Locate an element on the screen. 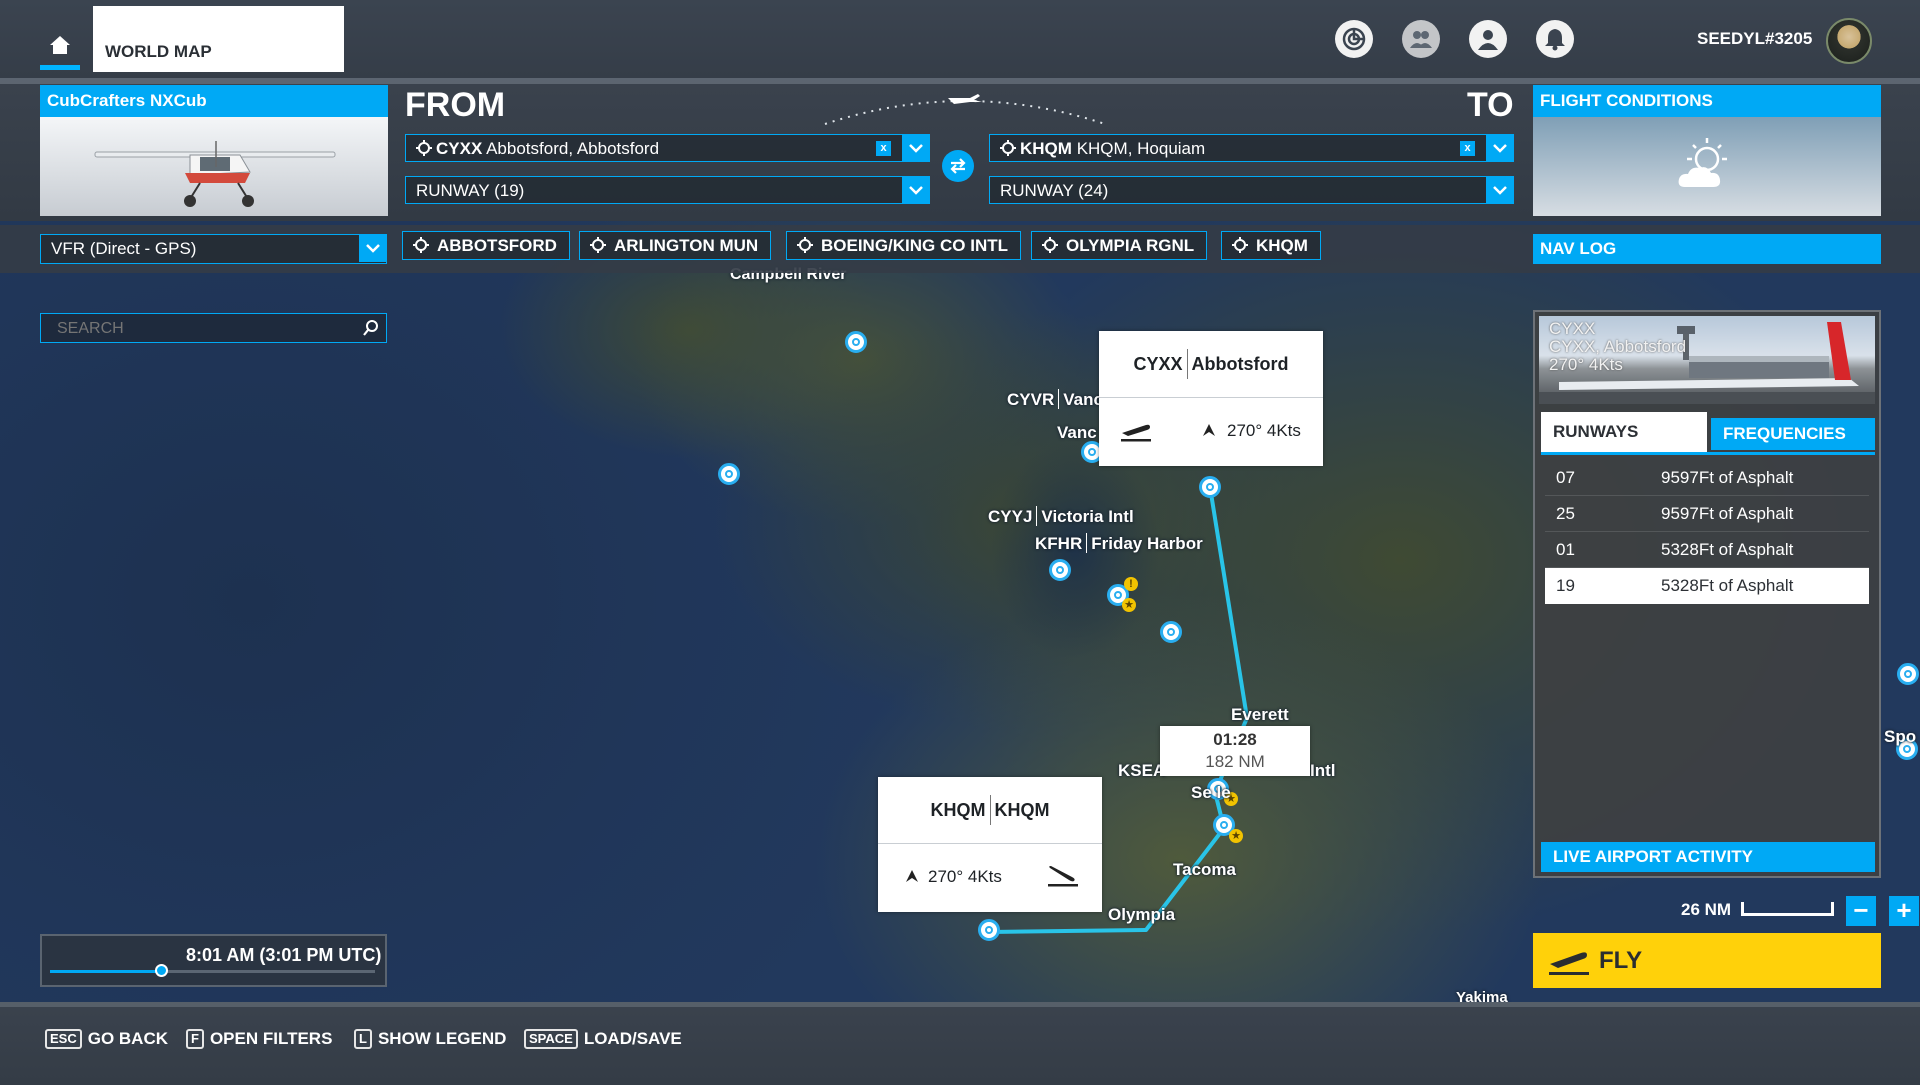 Image resolution: width=1920 pixels, height=1085 pixels. username: SEEDYL#3205 is located at coordinates (1754, 39).